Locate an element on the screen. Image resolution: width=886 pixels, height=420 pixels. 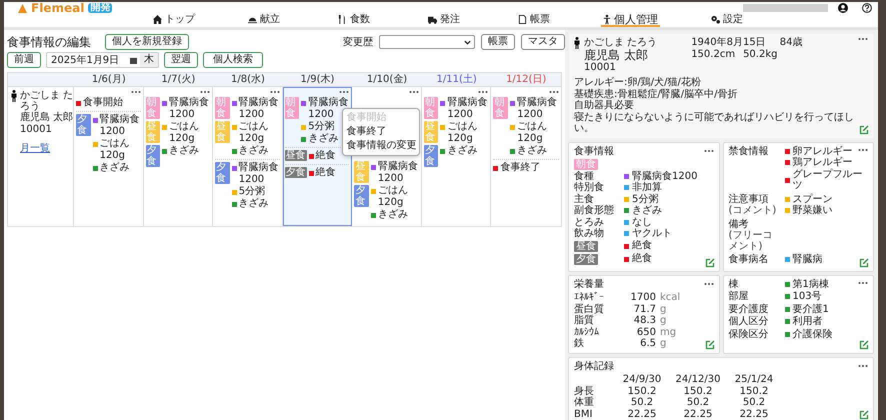
meal-item: 食事終了 is located at coordinates (520, 168).